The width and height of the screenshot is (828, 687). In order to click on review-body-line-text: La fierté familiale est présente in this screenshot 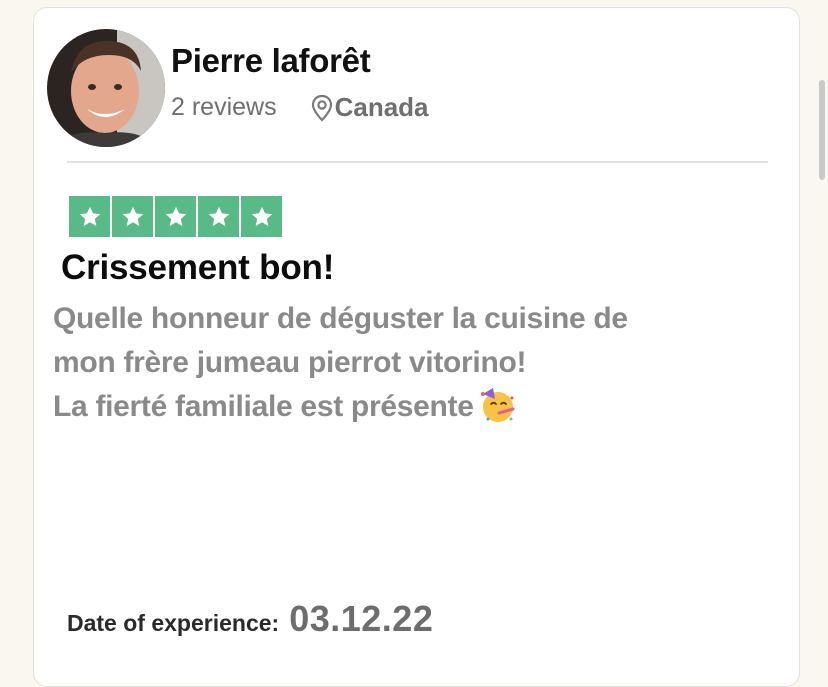, I will do `click(263, 406)`.